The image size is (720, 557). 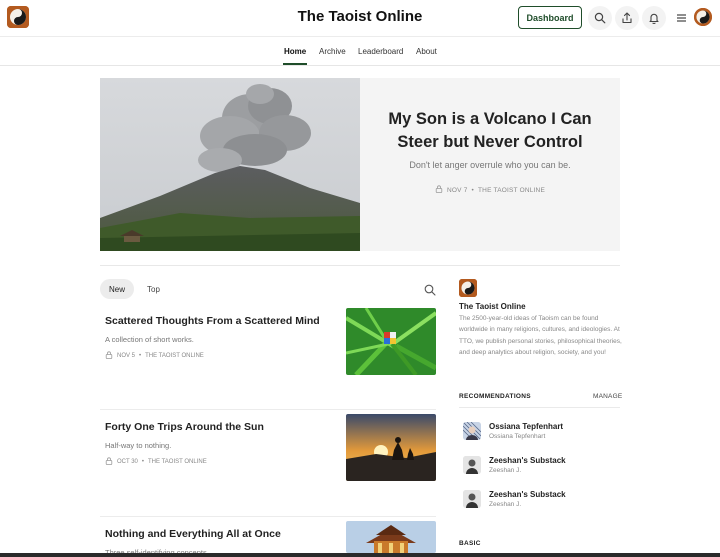 I want to click on post-date: NOV 5, so click(x=126, y=356).